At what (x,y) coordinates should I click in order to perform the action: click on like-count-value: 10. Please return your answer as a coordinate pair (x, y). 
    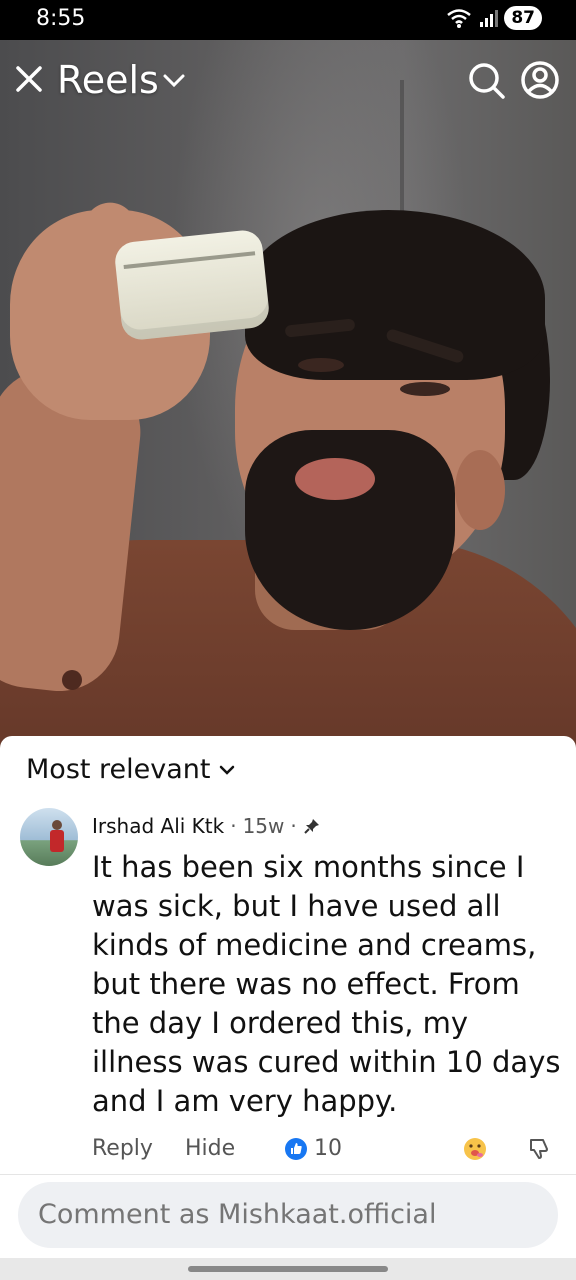
    Looking at the image, I should click on (328, 1148).